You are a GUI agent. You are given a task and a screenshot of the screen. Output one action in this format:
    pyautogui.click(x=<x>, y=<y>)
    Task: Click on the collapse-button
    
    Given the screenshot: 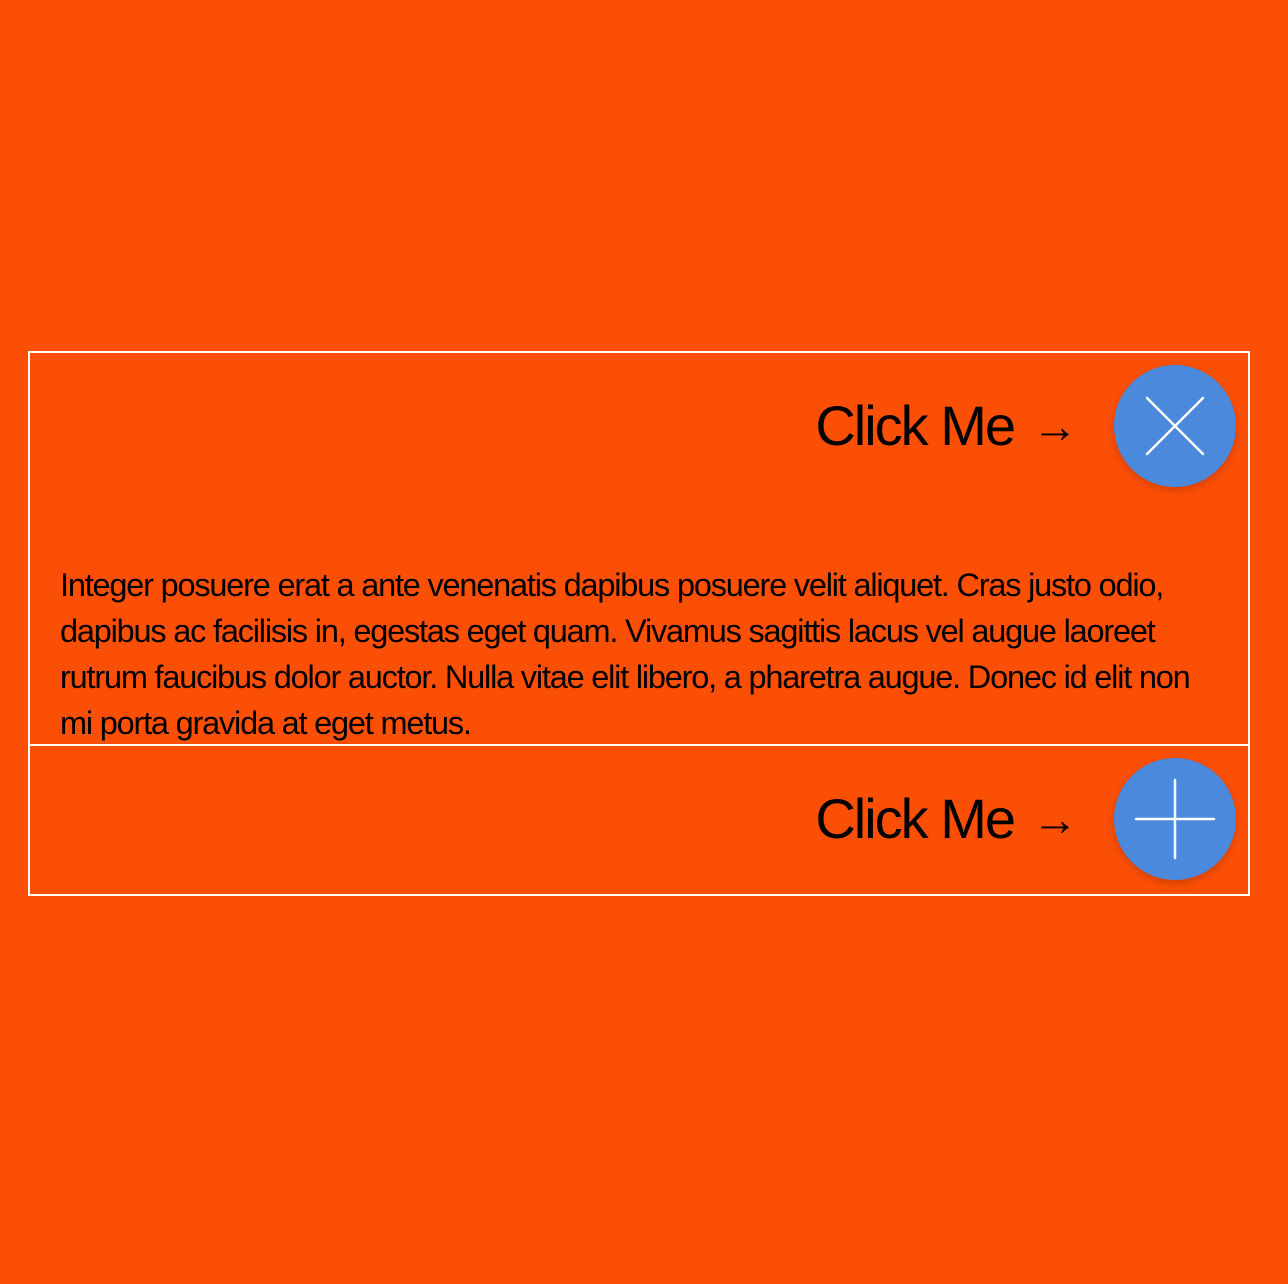 What is the action you would take?
    pyautogui.click(x=1175, y=426)
    